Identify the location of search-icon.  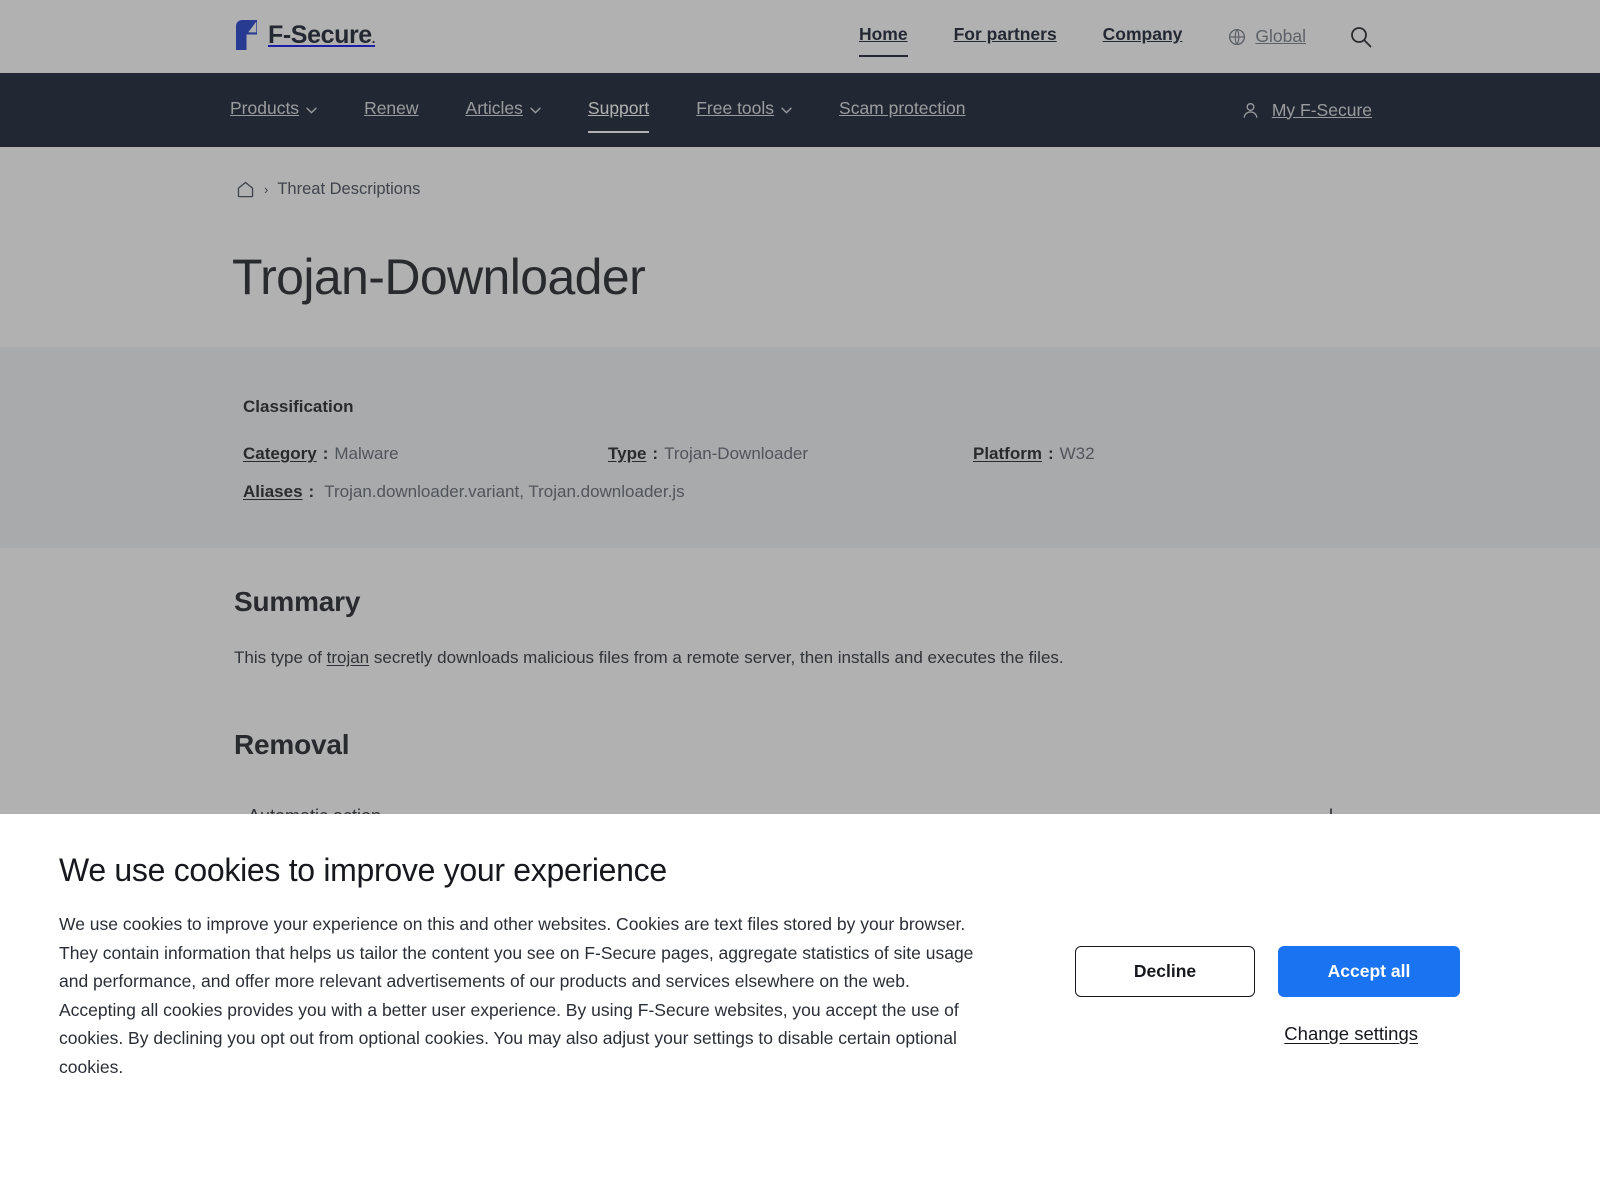
(1361, 37).